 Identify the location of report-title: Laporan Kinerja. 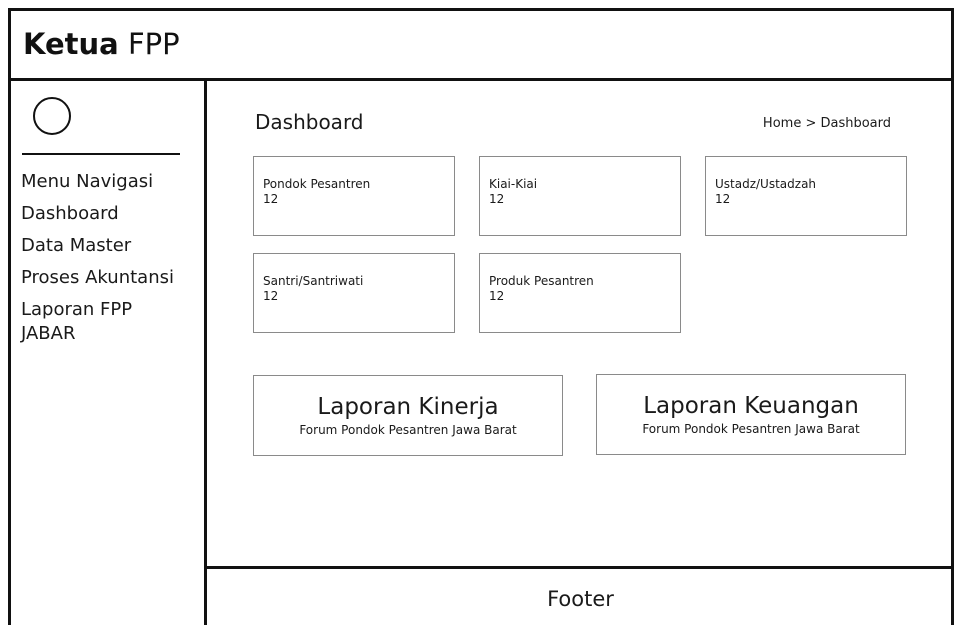
(408, 407).